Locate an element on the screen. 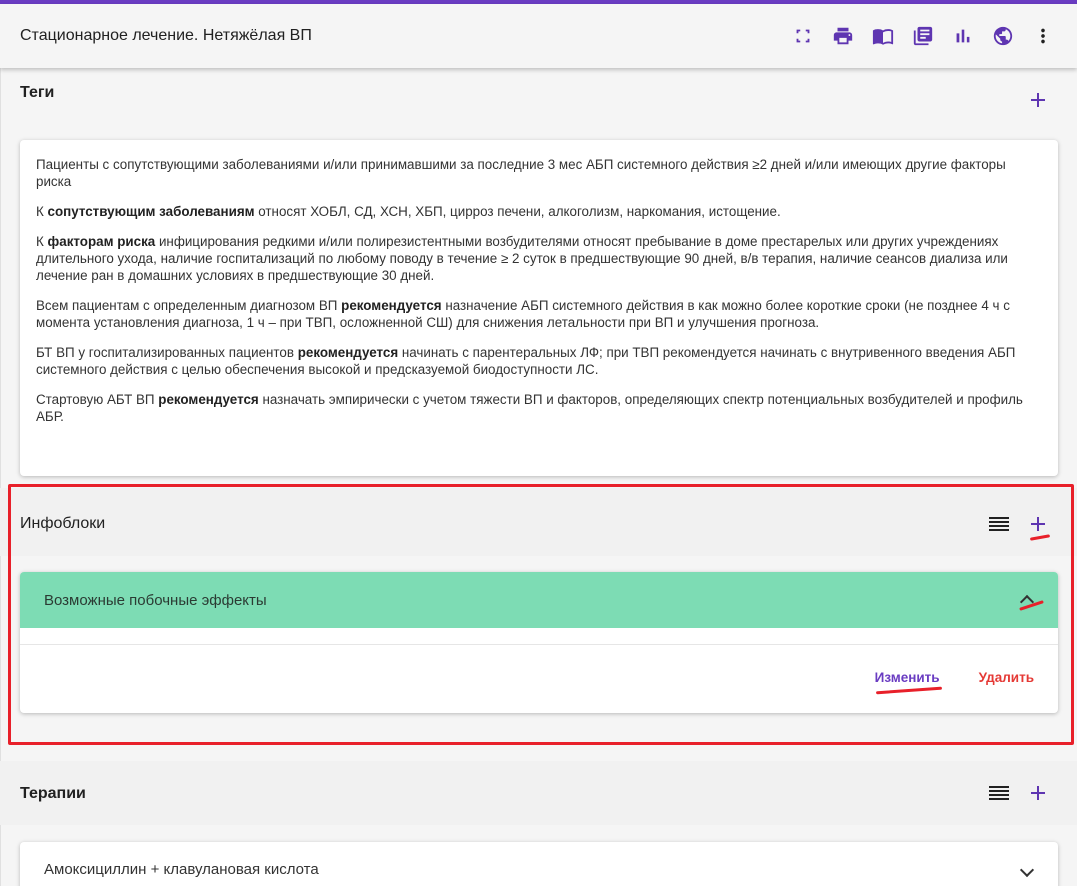 The width and height of the screenshot is (1077, 886). add-infoblock-icon is located at coordinates (1038, 524).